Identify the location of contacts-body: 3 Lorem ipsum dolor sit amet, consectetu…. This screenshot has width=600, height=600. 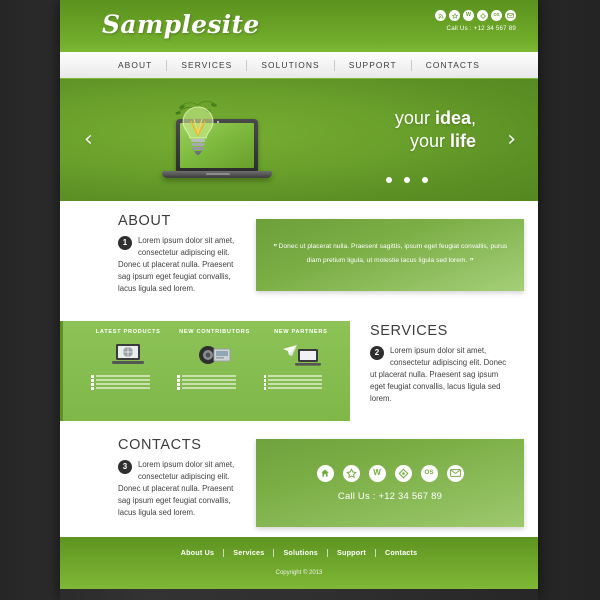
(183, 489).